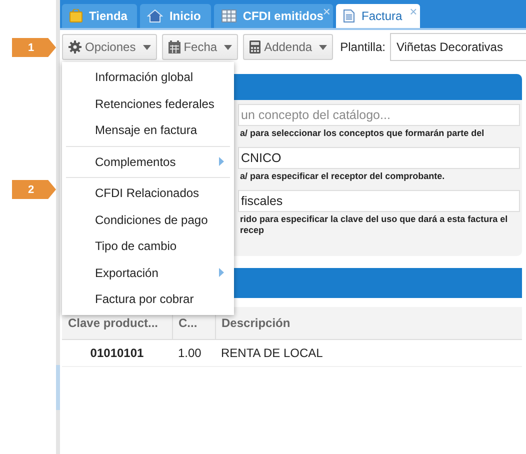 The height and width of the screenshot is (454, 526). I want to click on menu-item: Complementos, so click(148, 161).